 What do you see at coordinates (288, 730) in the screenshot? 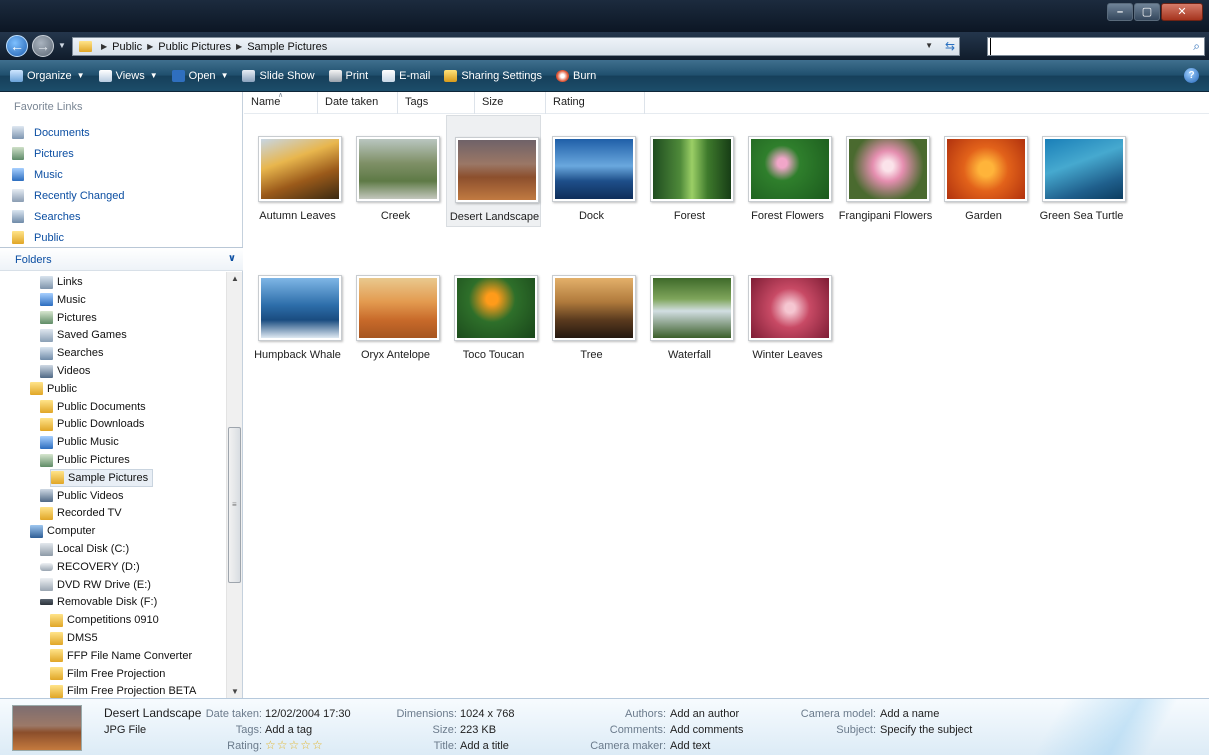
I see `tags-value: Add a tag` at bounding box center [288, 730].